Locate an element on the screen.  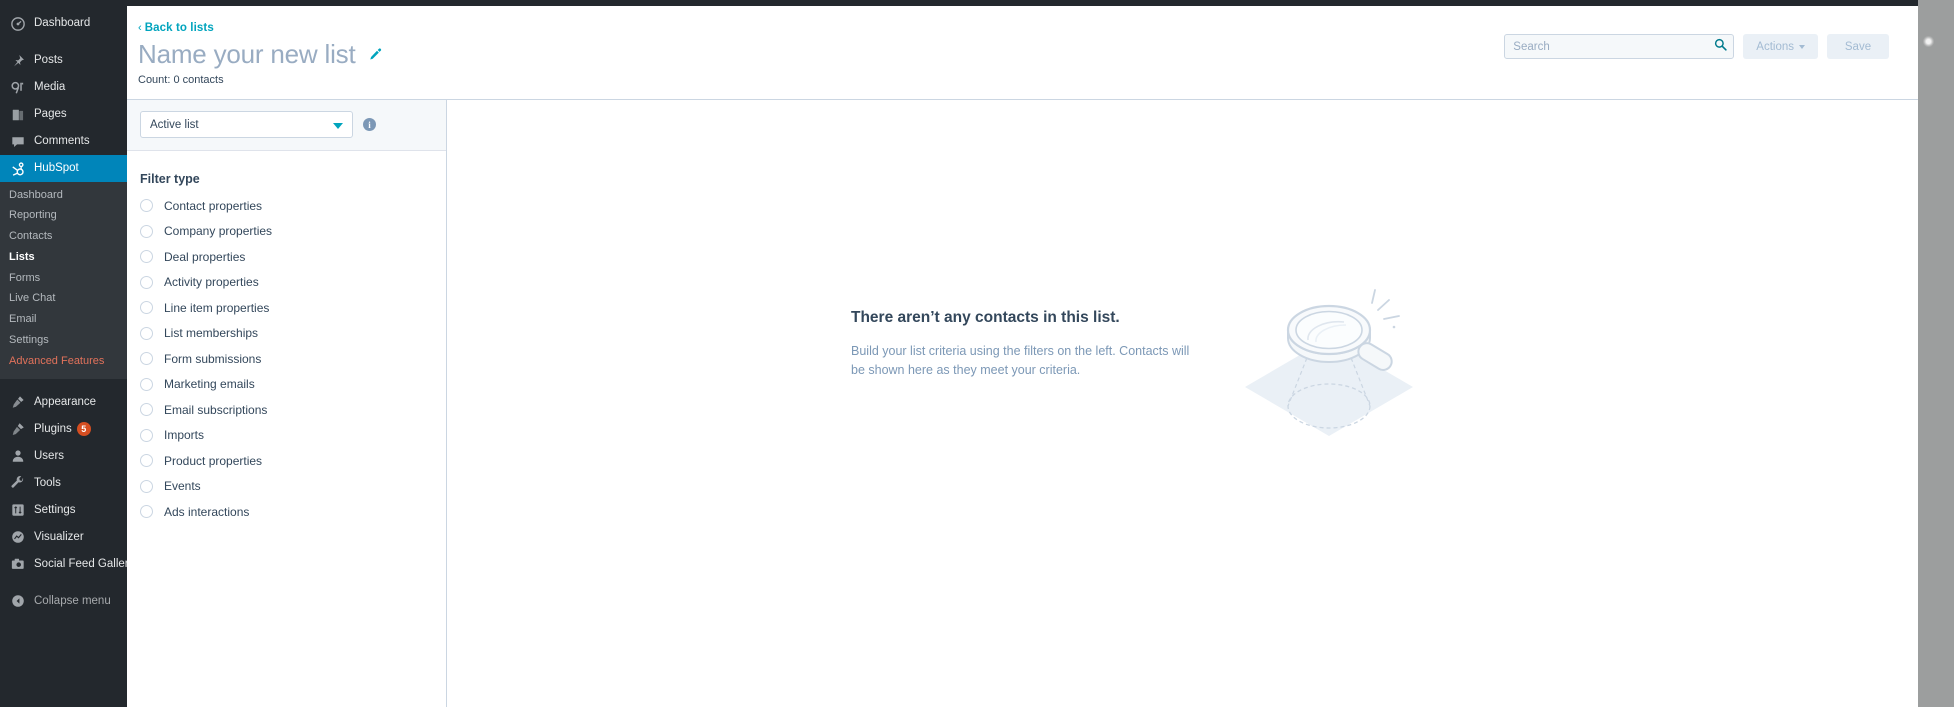
search-input is located at coordinates (1619, 46).